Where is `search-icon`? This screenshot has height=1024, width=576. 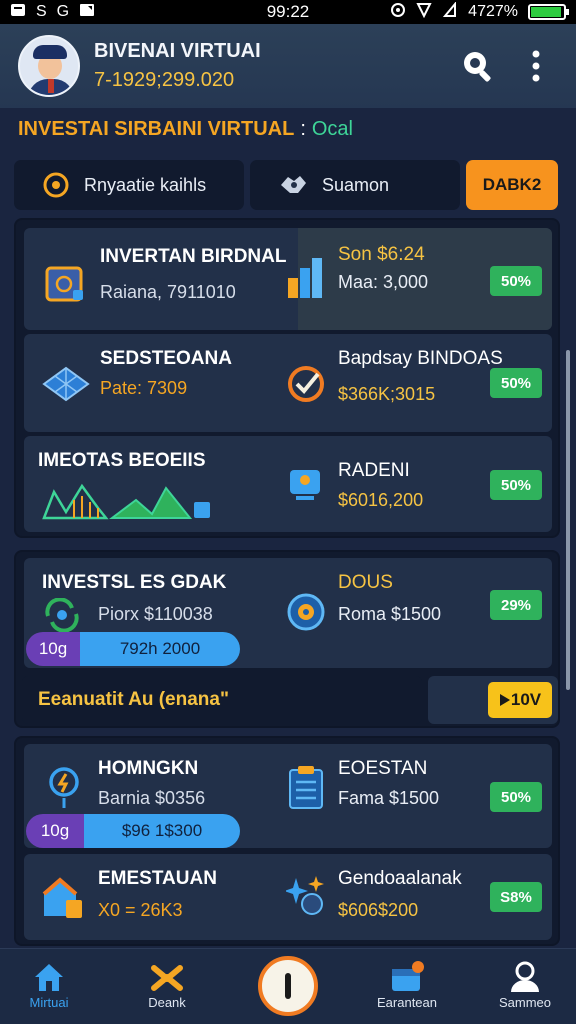 search-icon is located at coordinates (477, 67).